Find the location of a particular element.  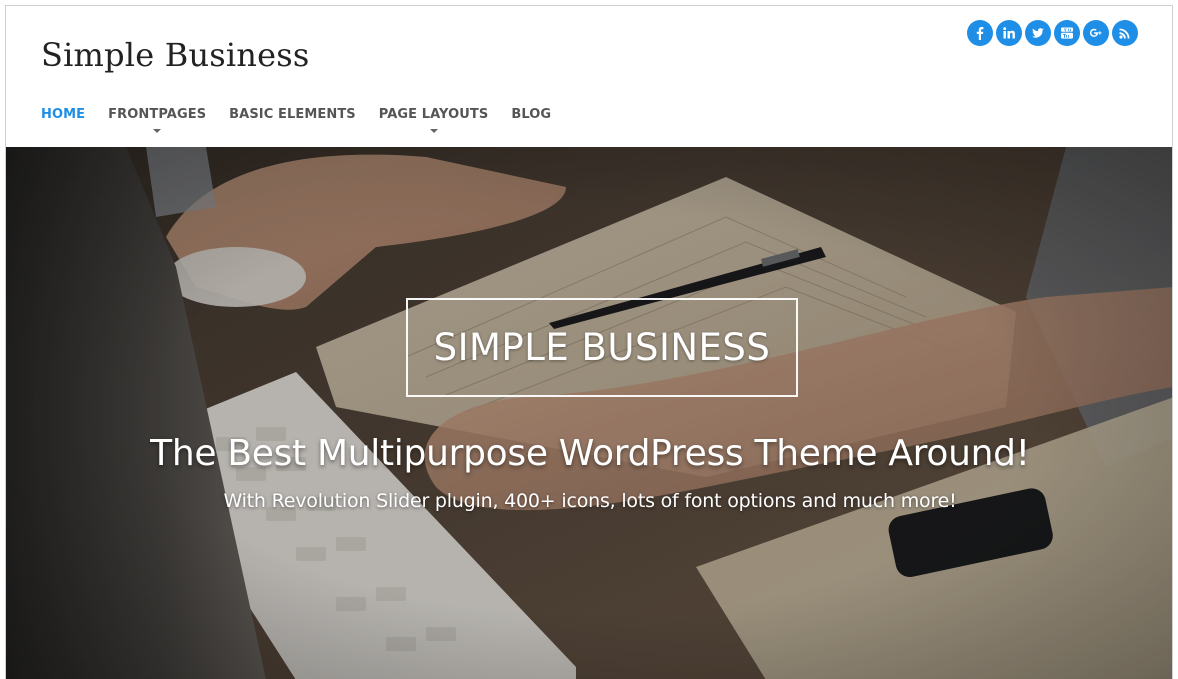

nav-label-frontpages: FRONTPAGES is located at coordinates (157, 114).